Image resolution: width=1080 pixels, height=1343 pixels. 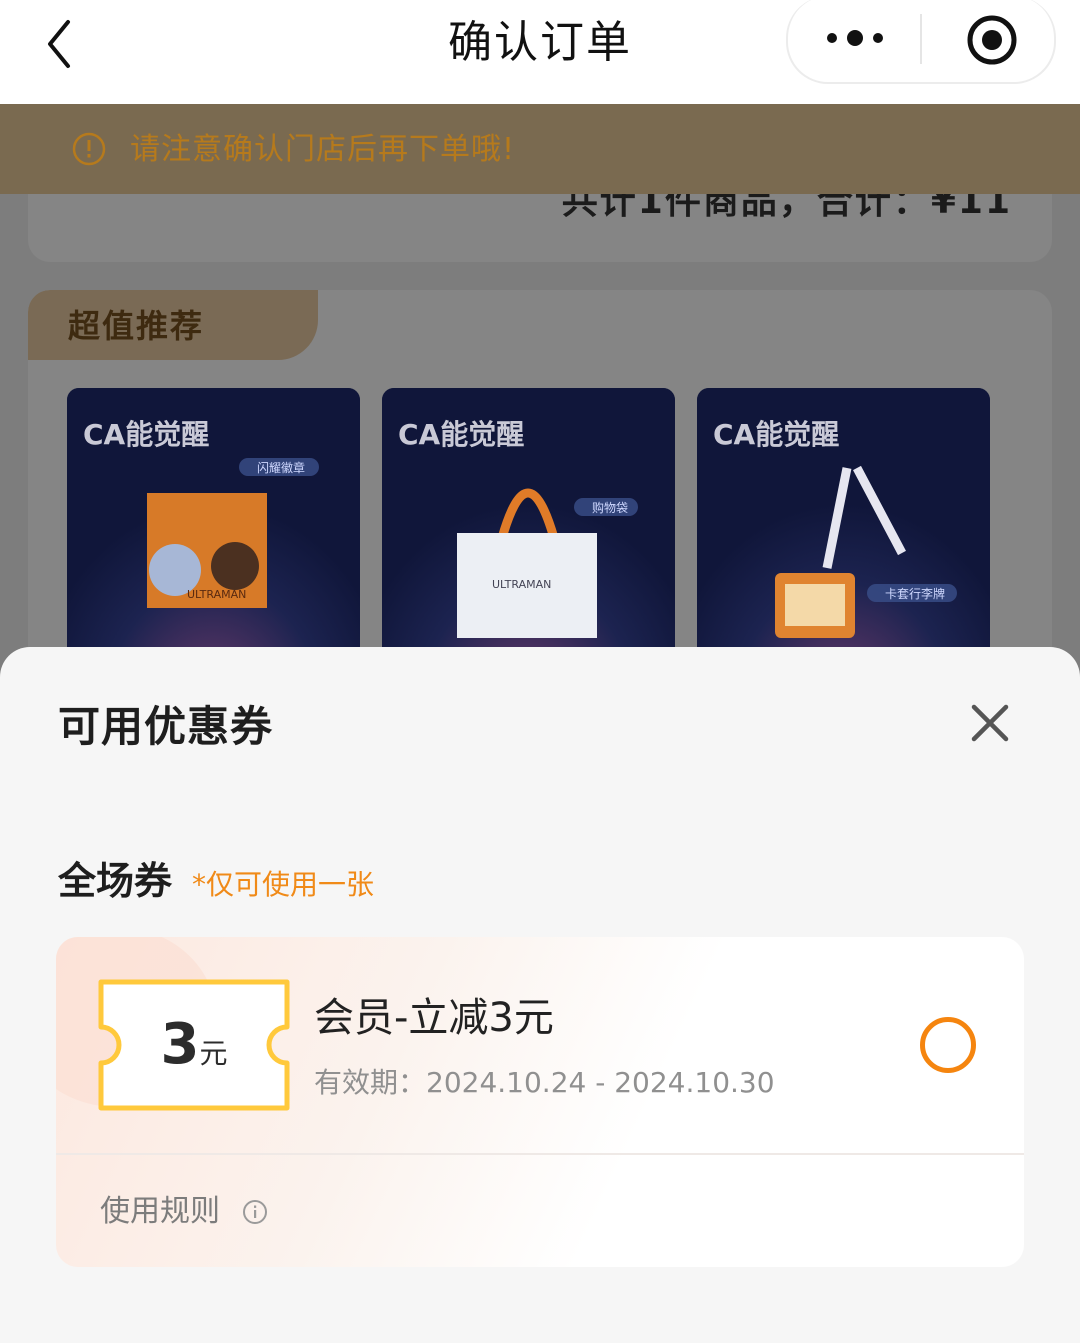 What do you see at coordinates (540, 1154) in the screenshot?
I see `coupon-divider` at bounding box center [540, 1154].